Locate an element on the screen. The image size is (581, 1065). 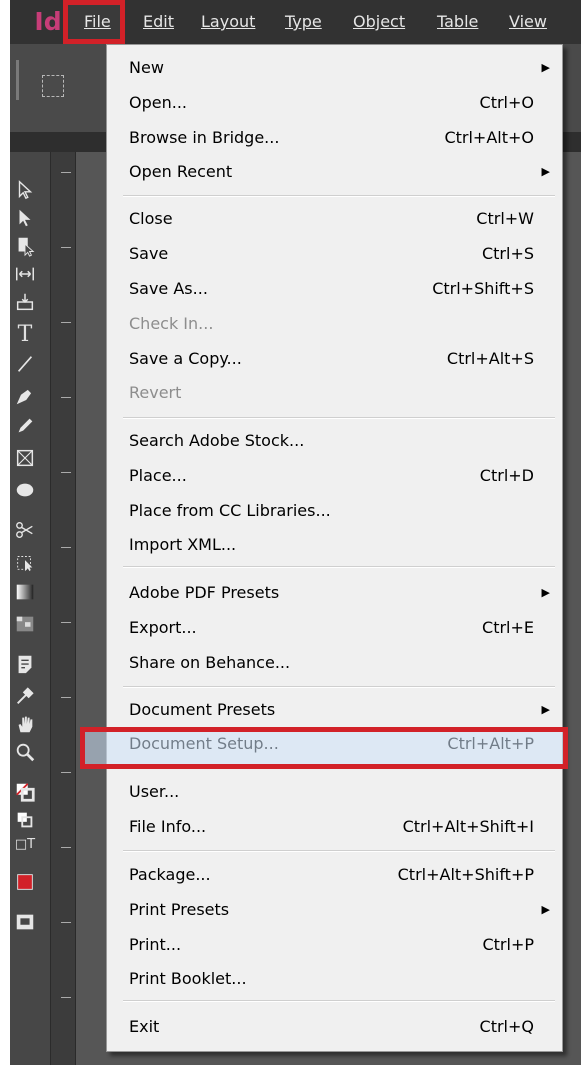
menu-item-label: Exit is located at coordinates (144, 1026).